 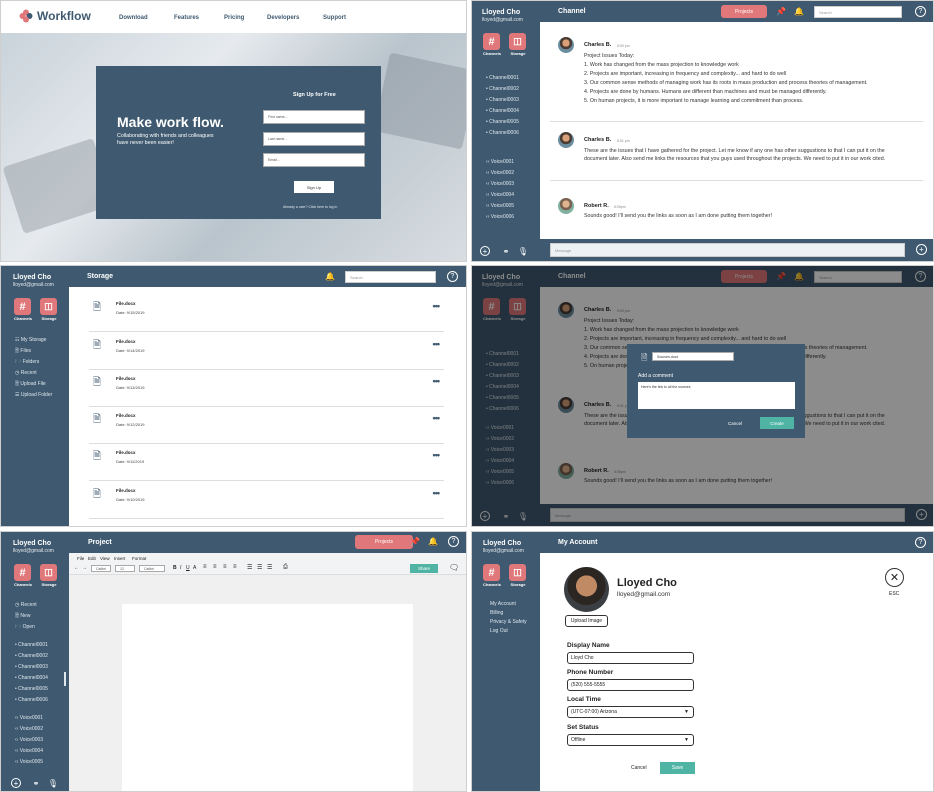 I want to click on brand-name: Workflow, so click(x=64, y=16).